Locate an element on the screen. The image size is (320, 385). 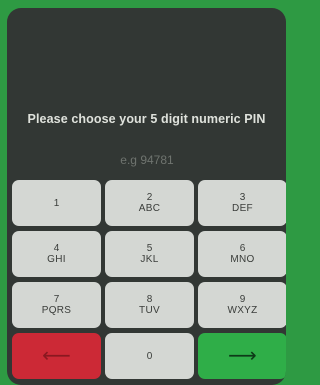
key-8: 8 TUV is located at coordinates (149, 305).